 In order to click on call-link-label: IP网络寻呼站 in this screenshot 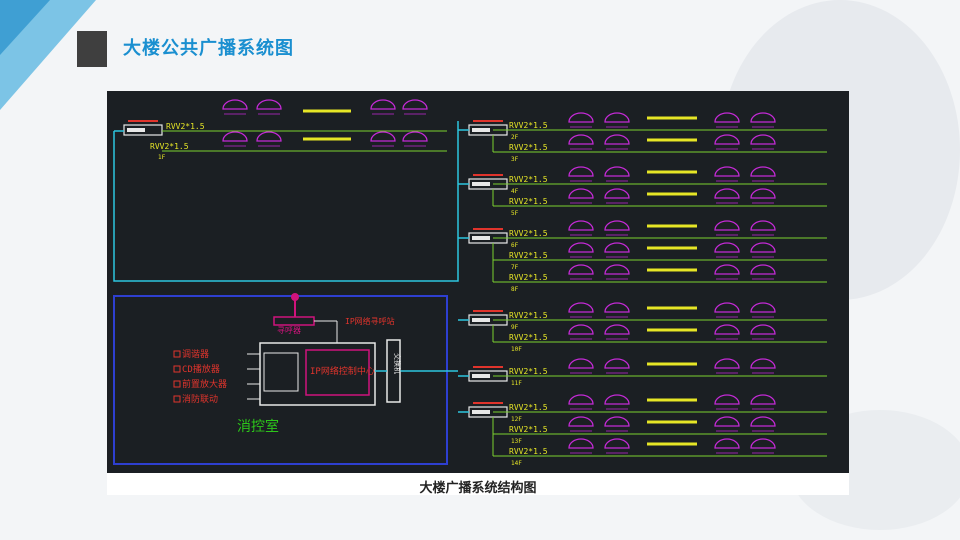, I will do `click(370, 321)`.